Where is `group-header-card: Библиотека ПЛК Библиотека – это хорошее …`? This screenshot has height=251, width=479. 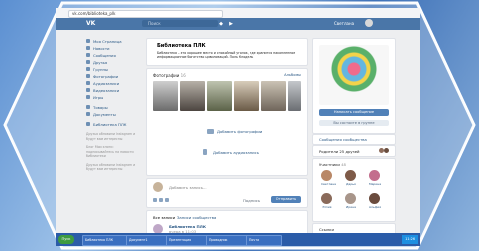 group-header-card: Библиотека ПЛК Библиотека – это хорошее … is located at coordinates (227, 52).